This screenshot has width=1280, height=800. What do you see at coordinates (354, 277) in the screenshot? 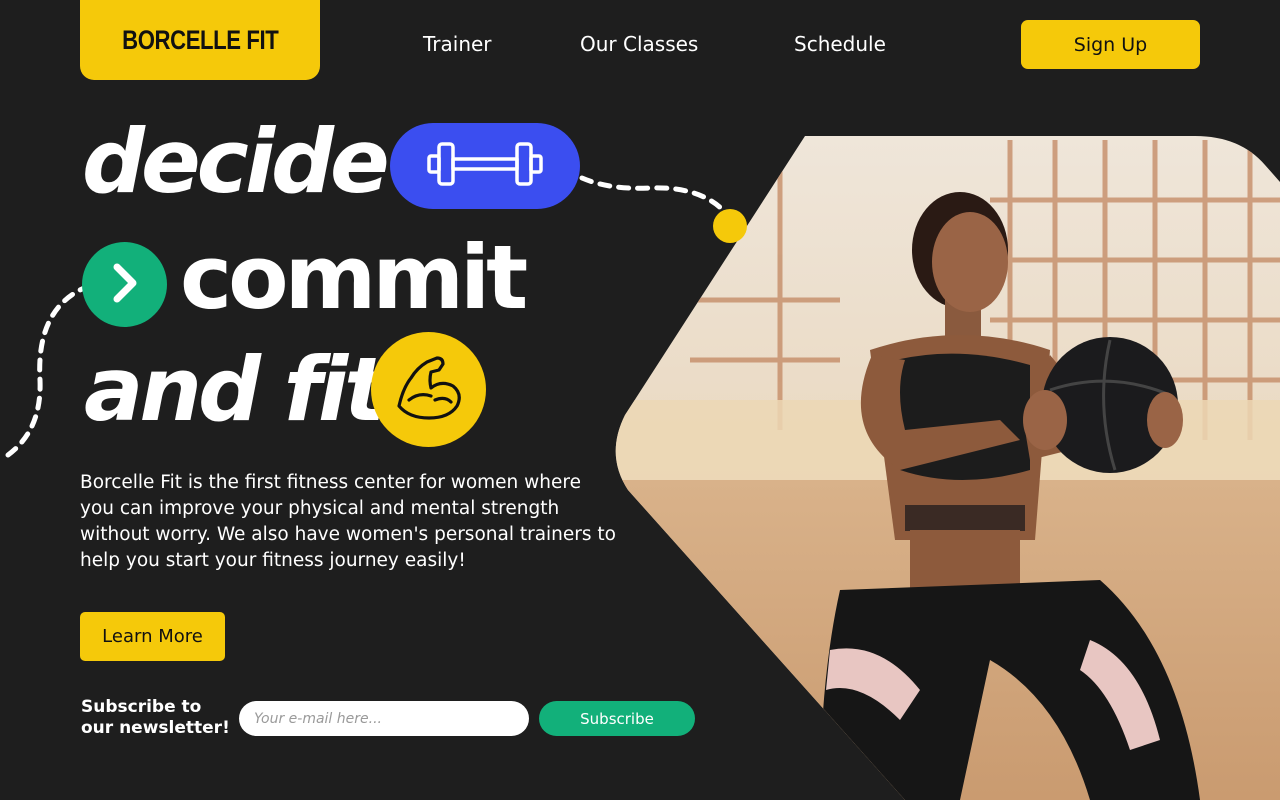
I see `hero-line-commit: commit` at bounding box center [354, 277].